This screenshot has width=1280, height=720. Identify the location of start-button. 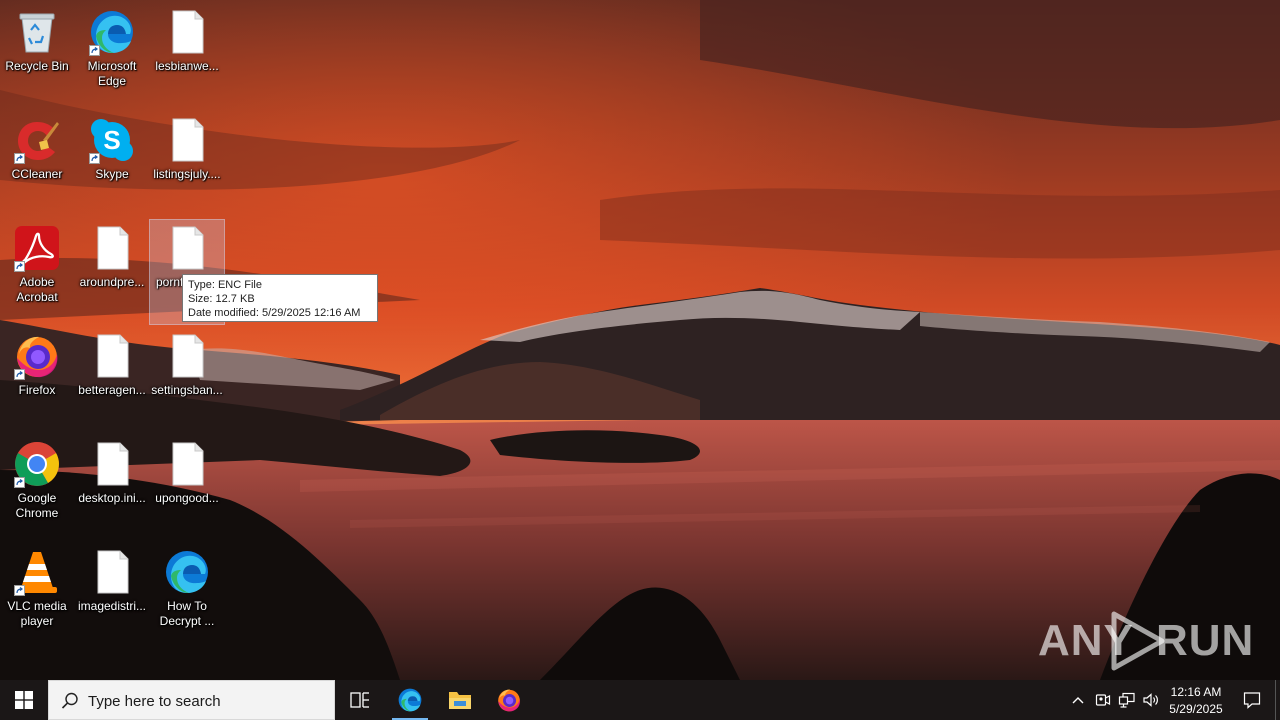
(24, 700).